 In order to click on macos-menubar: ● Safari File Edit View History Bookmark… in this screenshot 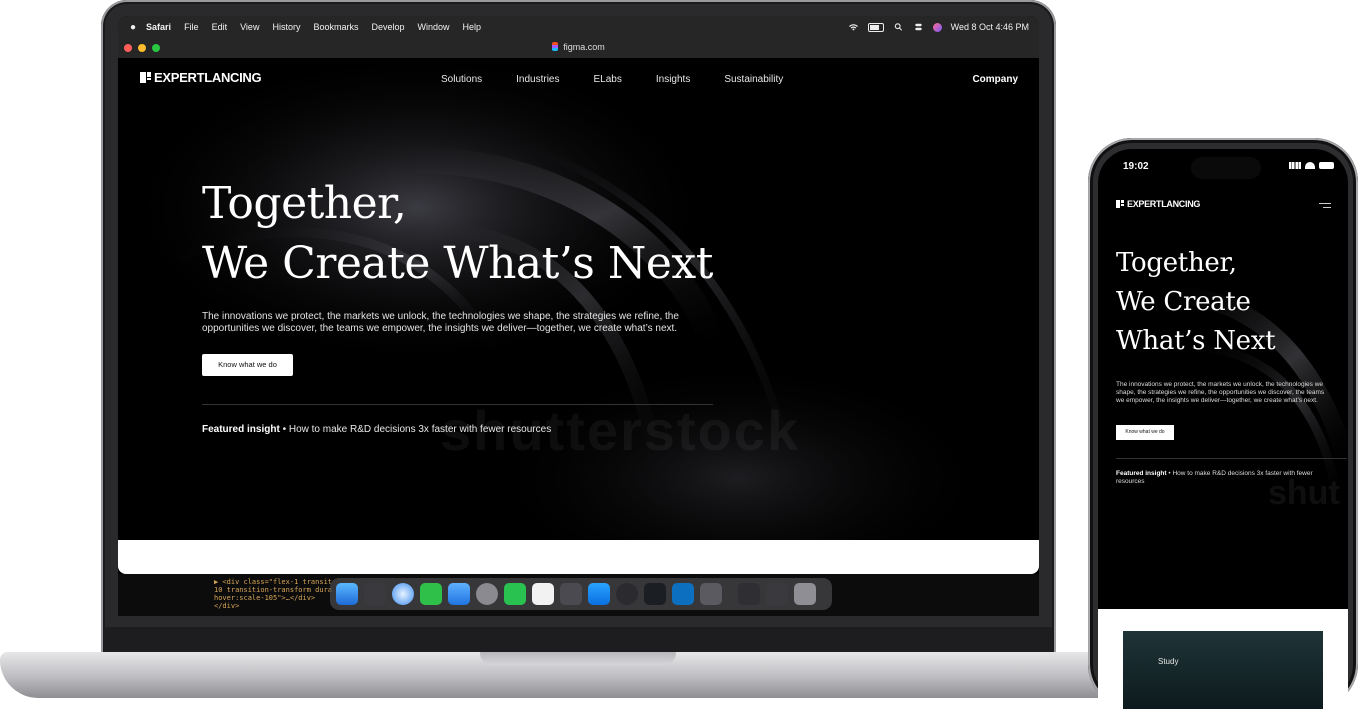, I will do `click(578, 27)`.